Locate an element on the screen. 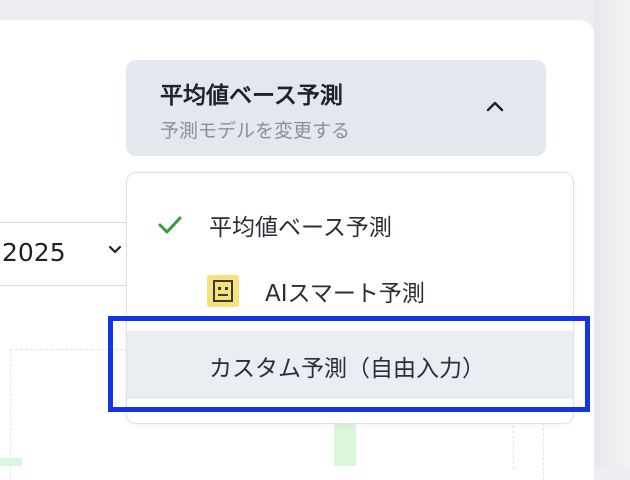 This screenshot has width=630, height=480. check-icon is located at coordinates (170, 225).